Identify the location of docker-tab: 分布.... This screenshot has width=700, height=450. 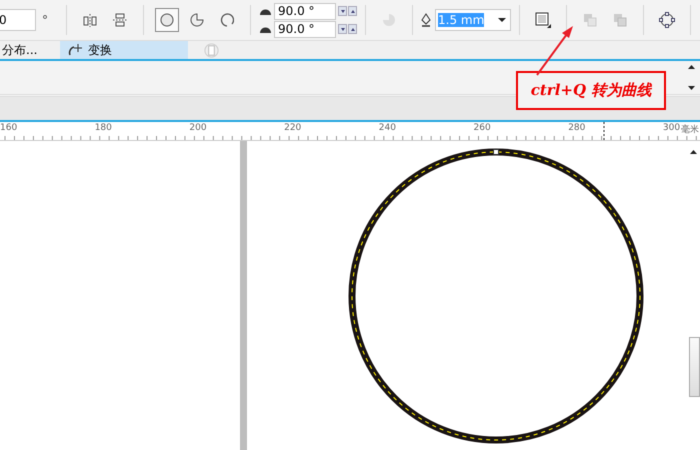
(30, 50).